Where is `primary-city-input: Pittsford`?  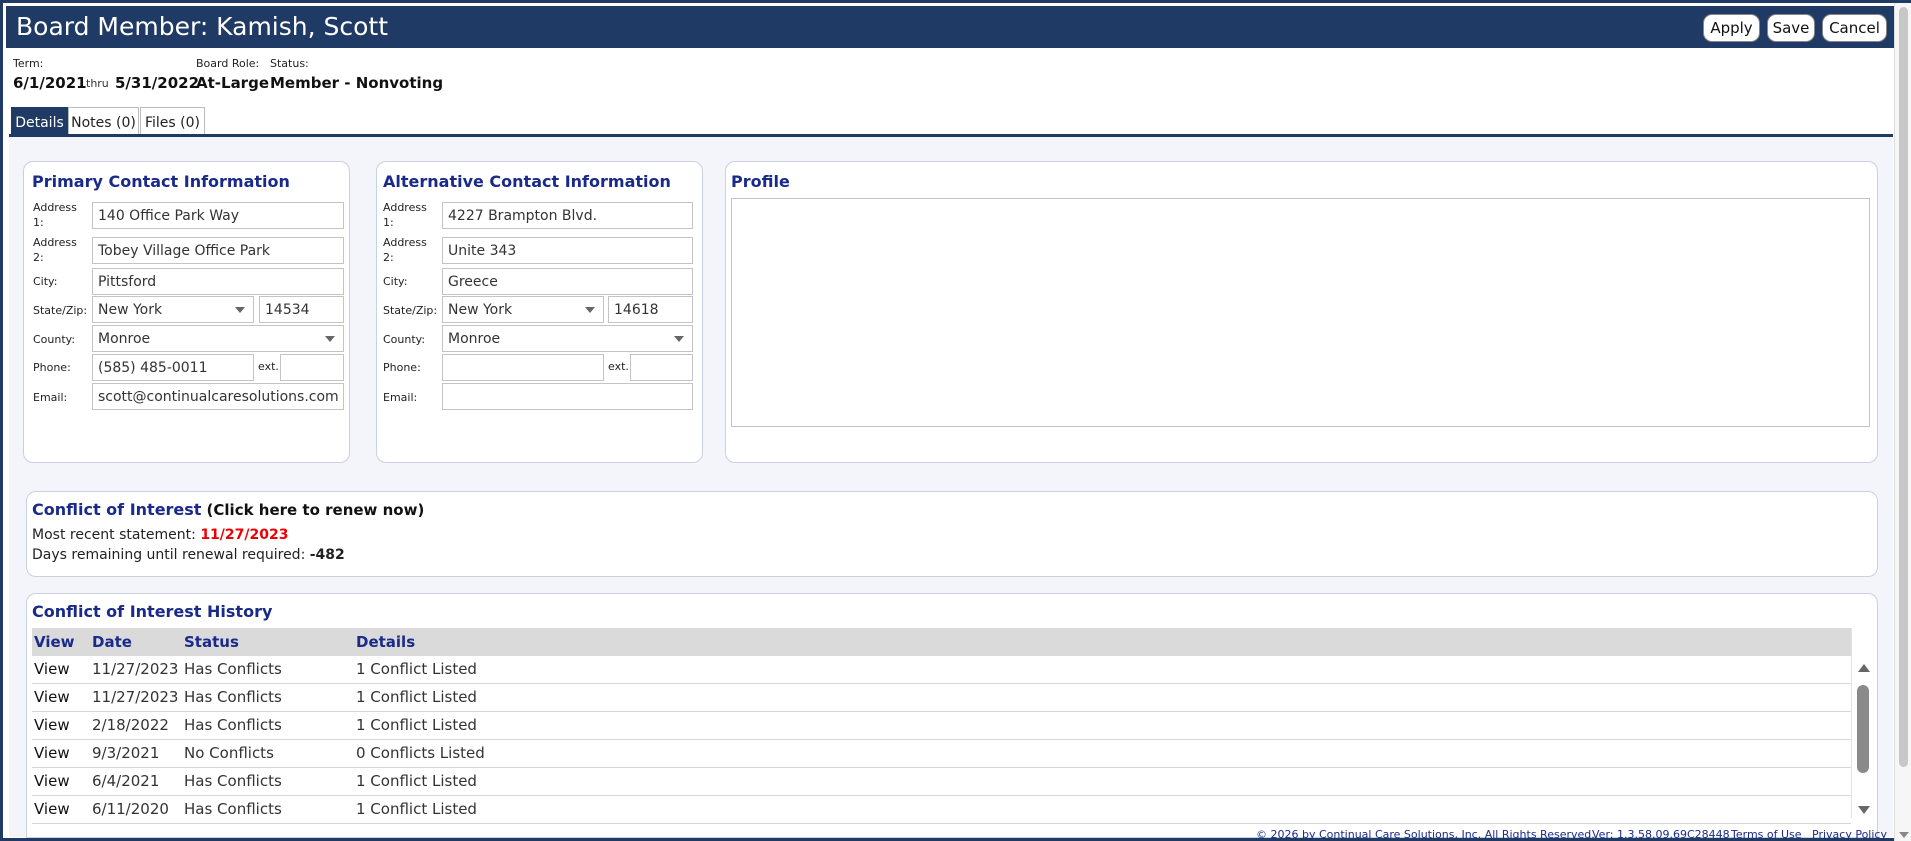
primary-city-input: Pittsford is located at coordinates (218, 281).